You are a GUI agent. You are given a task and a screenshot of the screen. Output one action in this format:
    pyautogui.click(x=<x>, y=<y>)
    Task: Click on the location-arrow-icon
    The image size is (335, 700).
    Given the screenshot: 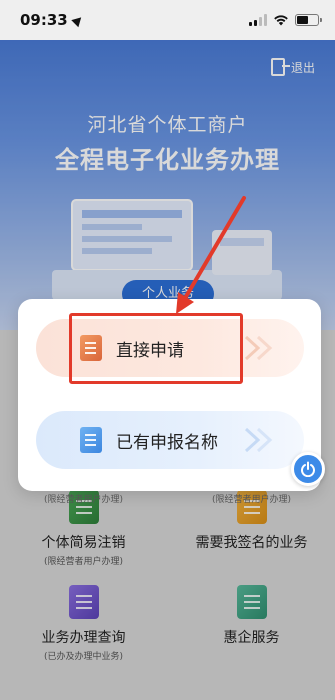 What is the action you would take?
    pyautogui.click(x=78, y=20)
    